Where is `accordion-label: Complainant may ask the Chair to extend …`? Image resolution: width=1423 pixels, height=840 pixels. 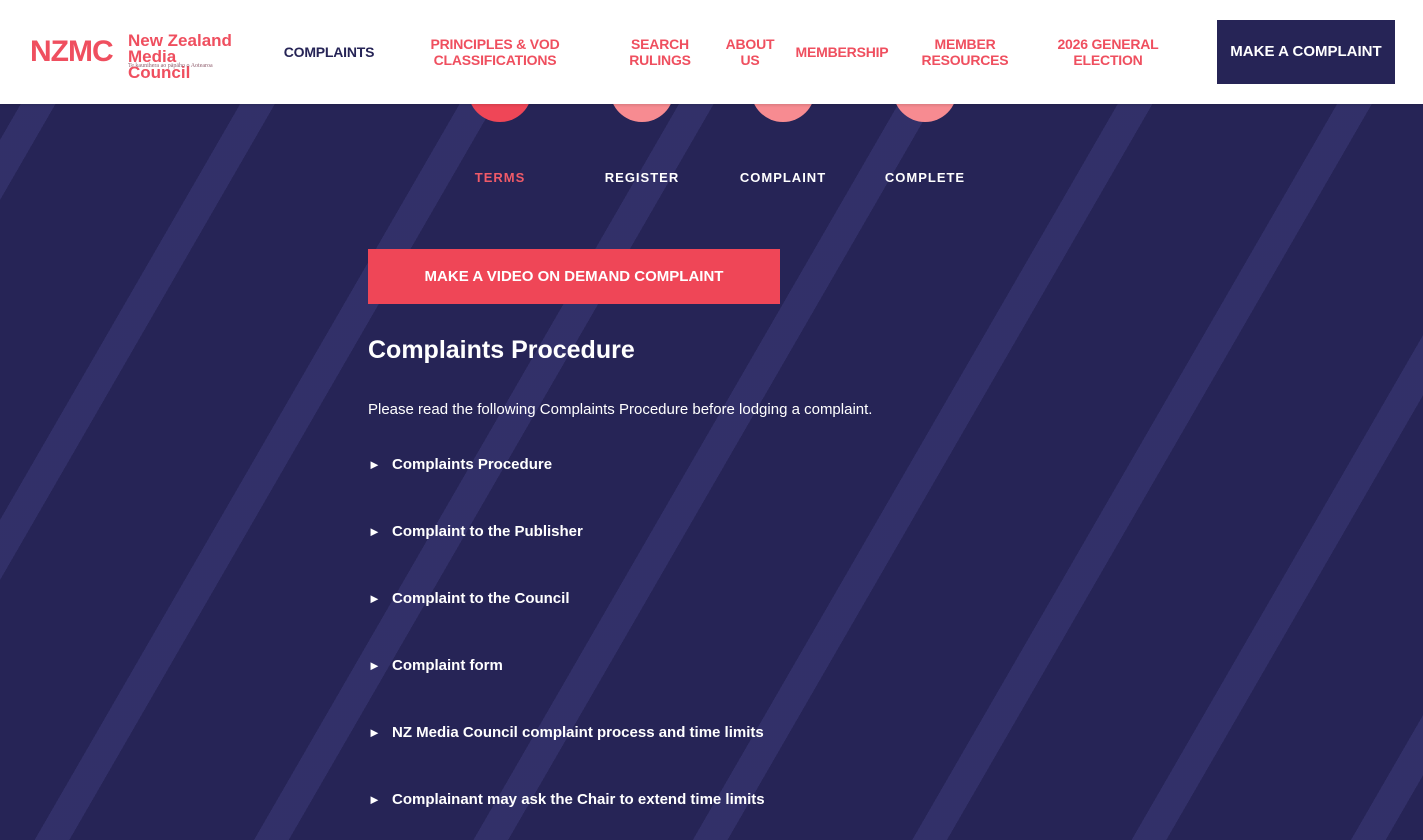
accordion-label: Complainant may ask the Chair to extend … is located at coordinates (578, 799).